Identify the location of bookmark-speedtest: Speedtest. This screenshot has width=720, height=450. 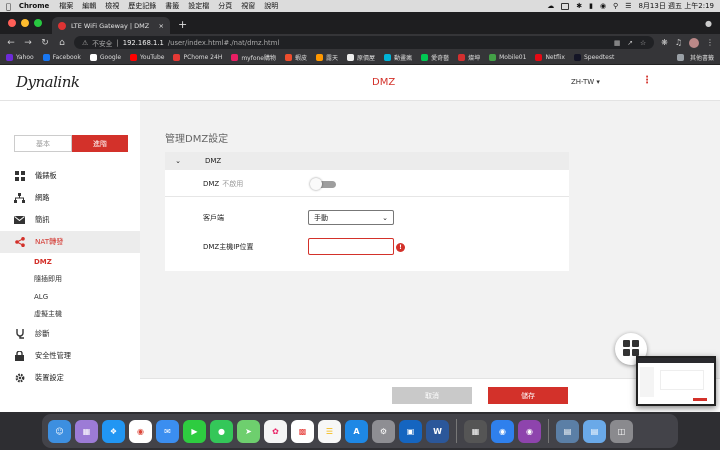
(593, 57).